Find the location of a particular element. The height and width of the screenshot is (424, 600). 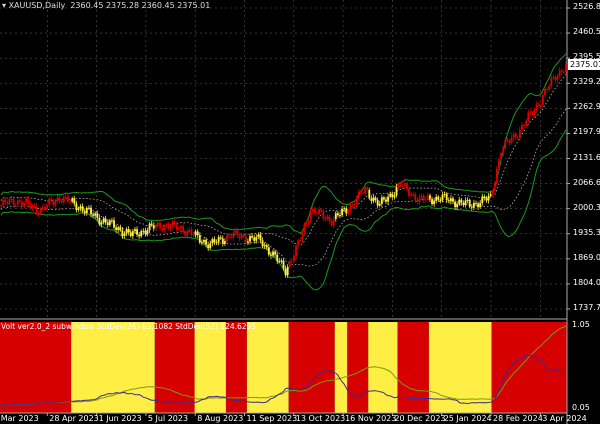

time-tick-label: 11 Sep 2023 is located at coordinates (272, 418).